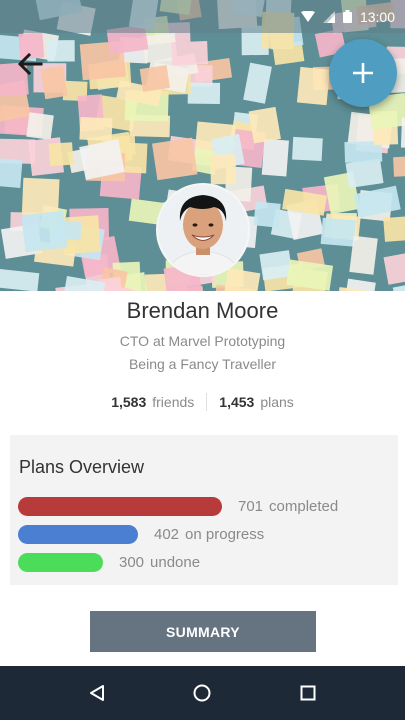 This screenshot has height=720, width=405. Describe the element at coordinates (120, 506) in the screenshot. I see `progress-bar-completed` at that location.